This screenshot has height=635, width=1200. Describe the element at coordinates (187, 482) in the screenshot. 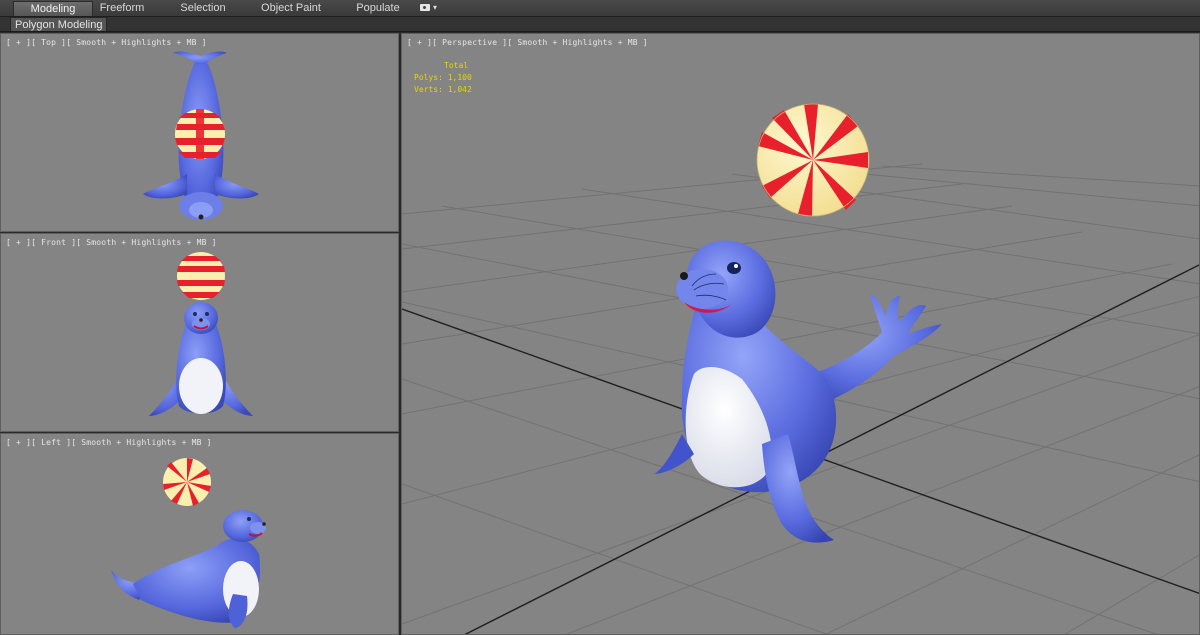

I see `ball-left` at that location.